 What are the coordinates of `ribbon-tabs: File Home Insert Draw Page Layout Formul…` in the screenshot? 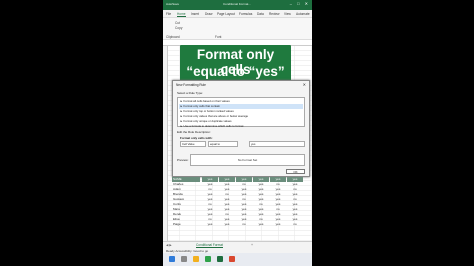 It's located at (237, 14).